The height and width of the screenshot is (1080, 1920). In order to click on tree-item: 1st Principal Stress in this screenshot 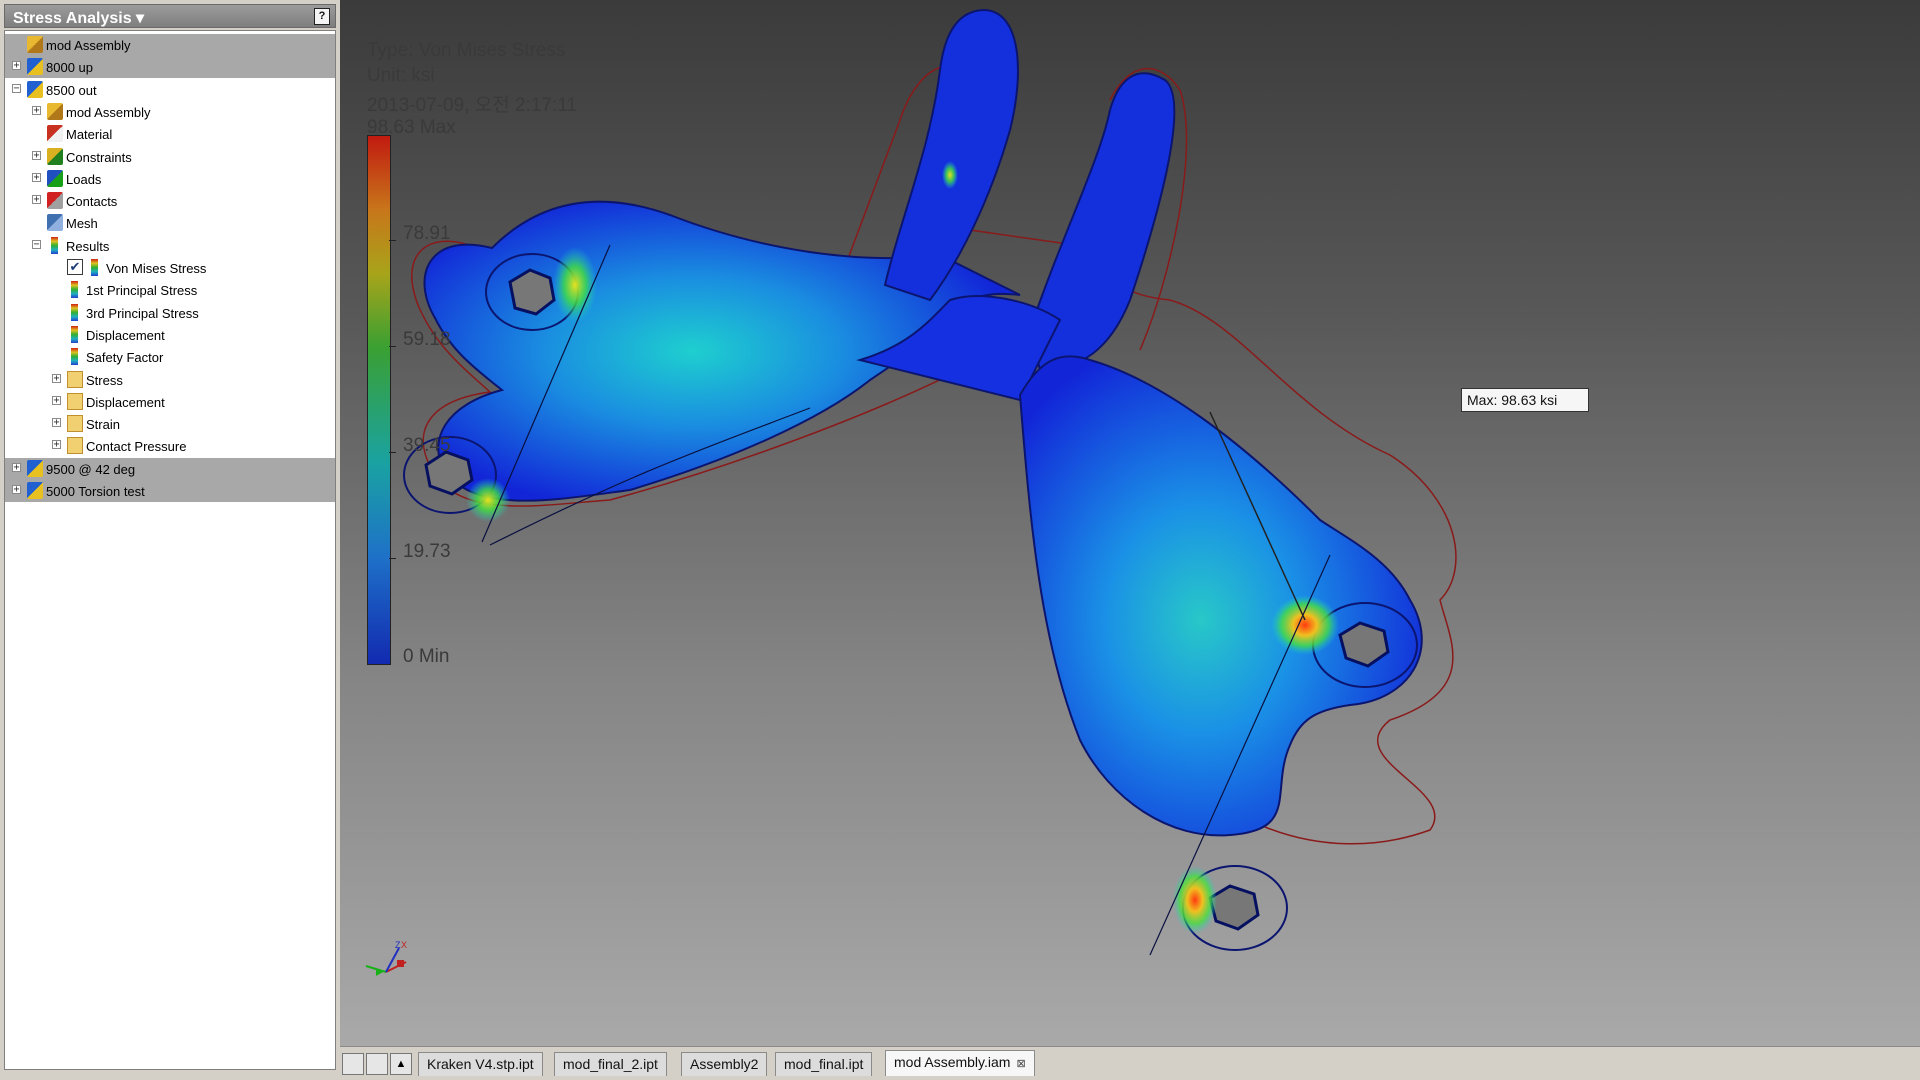, I will do `click(170, 290)`.